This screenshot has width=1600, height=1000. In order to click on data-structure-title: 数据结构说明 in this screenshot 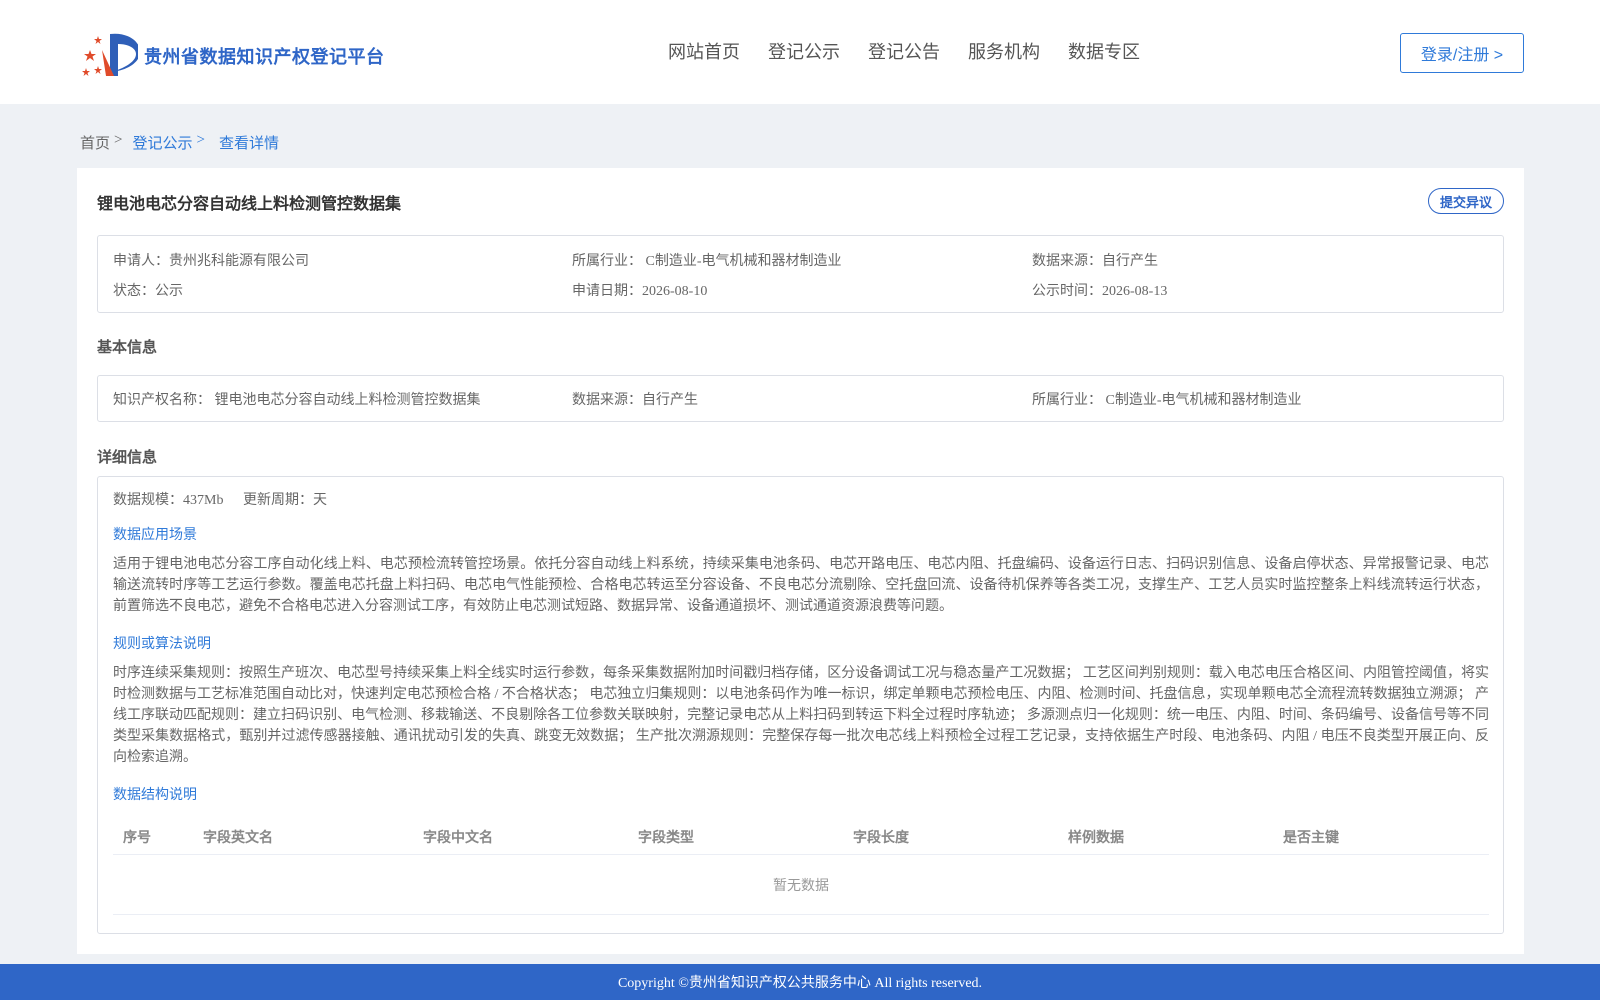, I will do `click(155, 795)`.